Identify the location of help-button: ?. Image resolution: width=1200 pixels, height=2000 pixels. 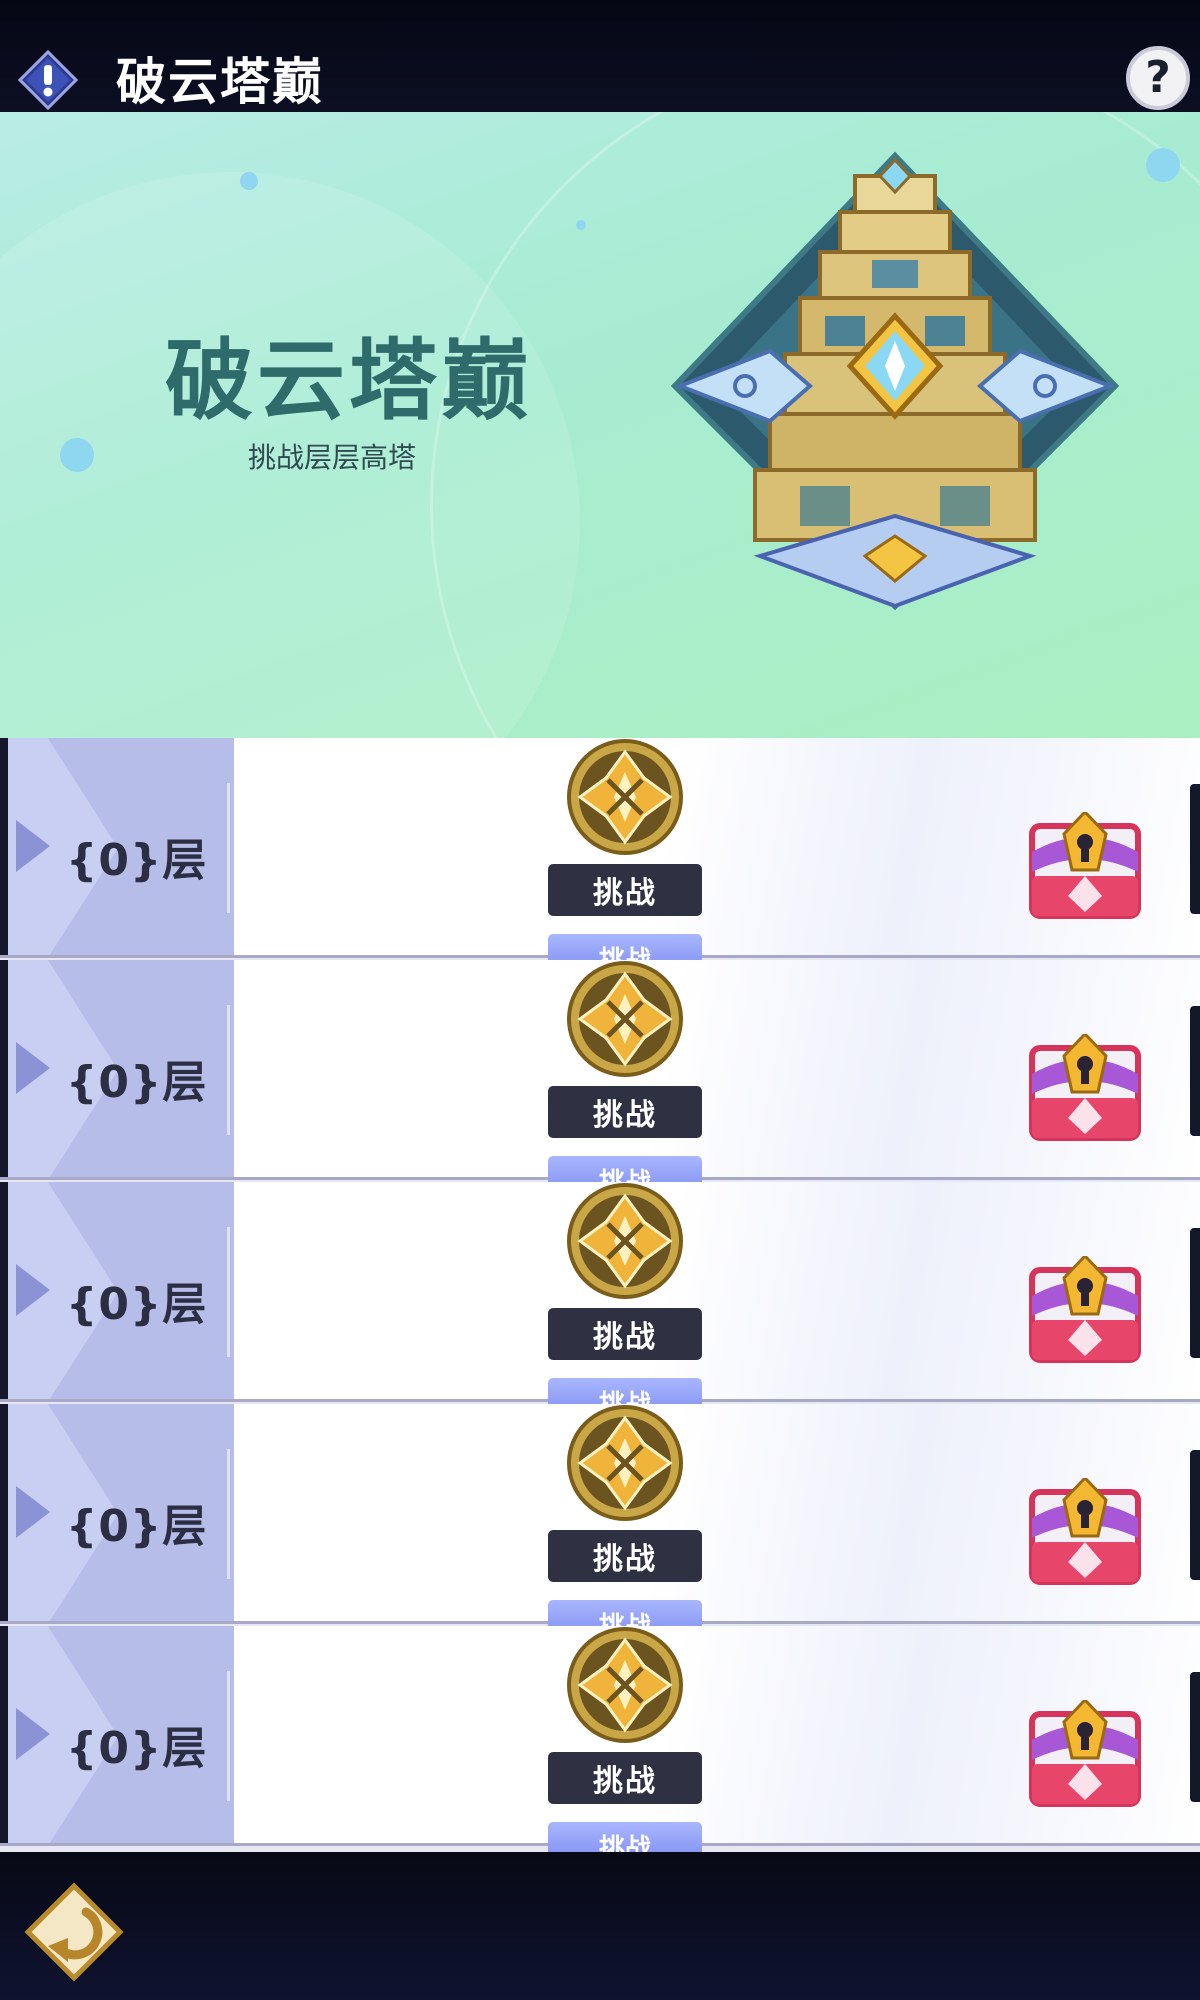
(1158, 78).